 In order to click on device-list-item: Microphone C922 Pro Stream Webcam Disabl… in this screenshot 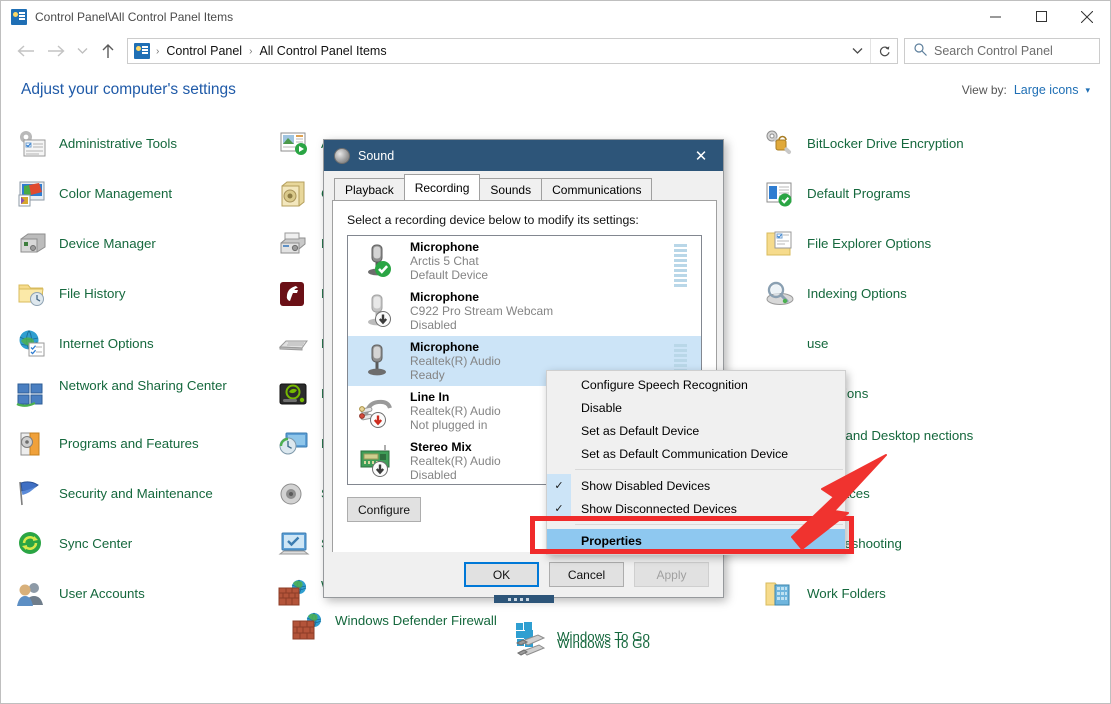, I will do `click(524, 311)`.